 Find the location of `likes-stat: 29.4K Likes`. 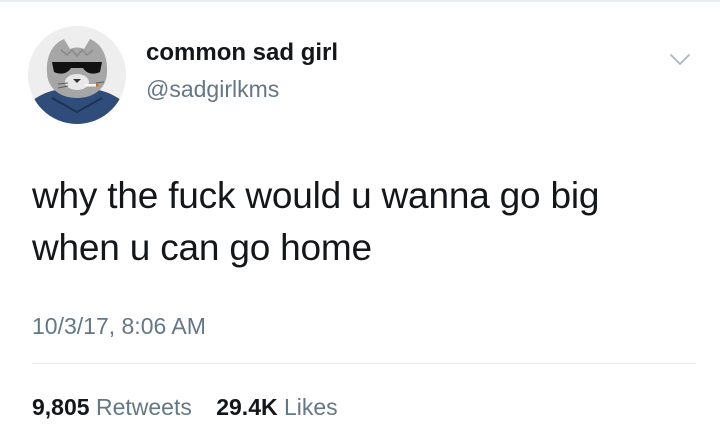

likes-stat: 29.4K Likes is located at coordinates (276, 407).